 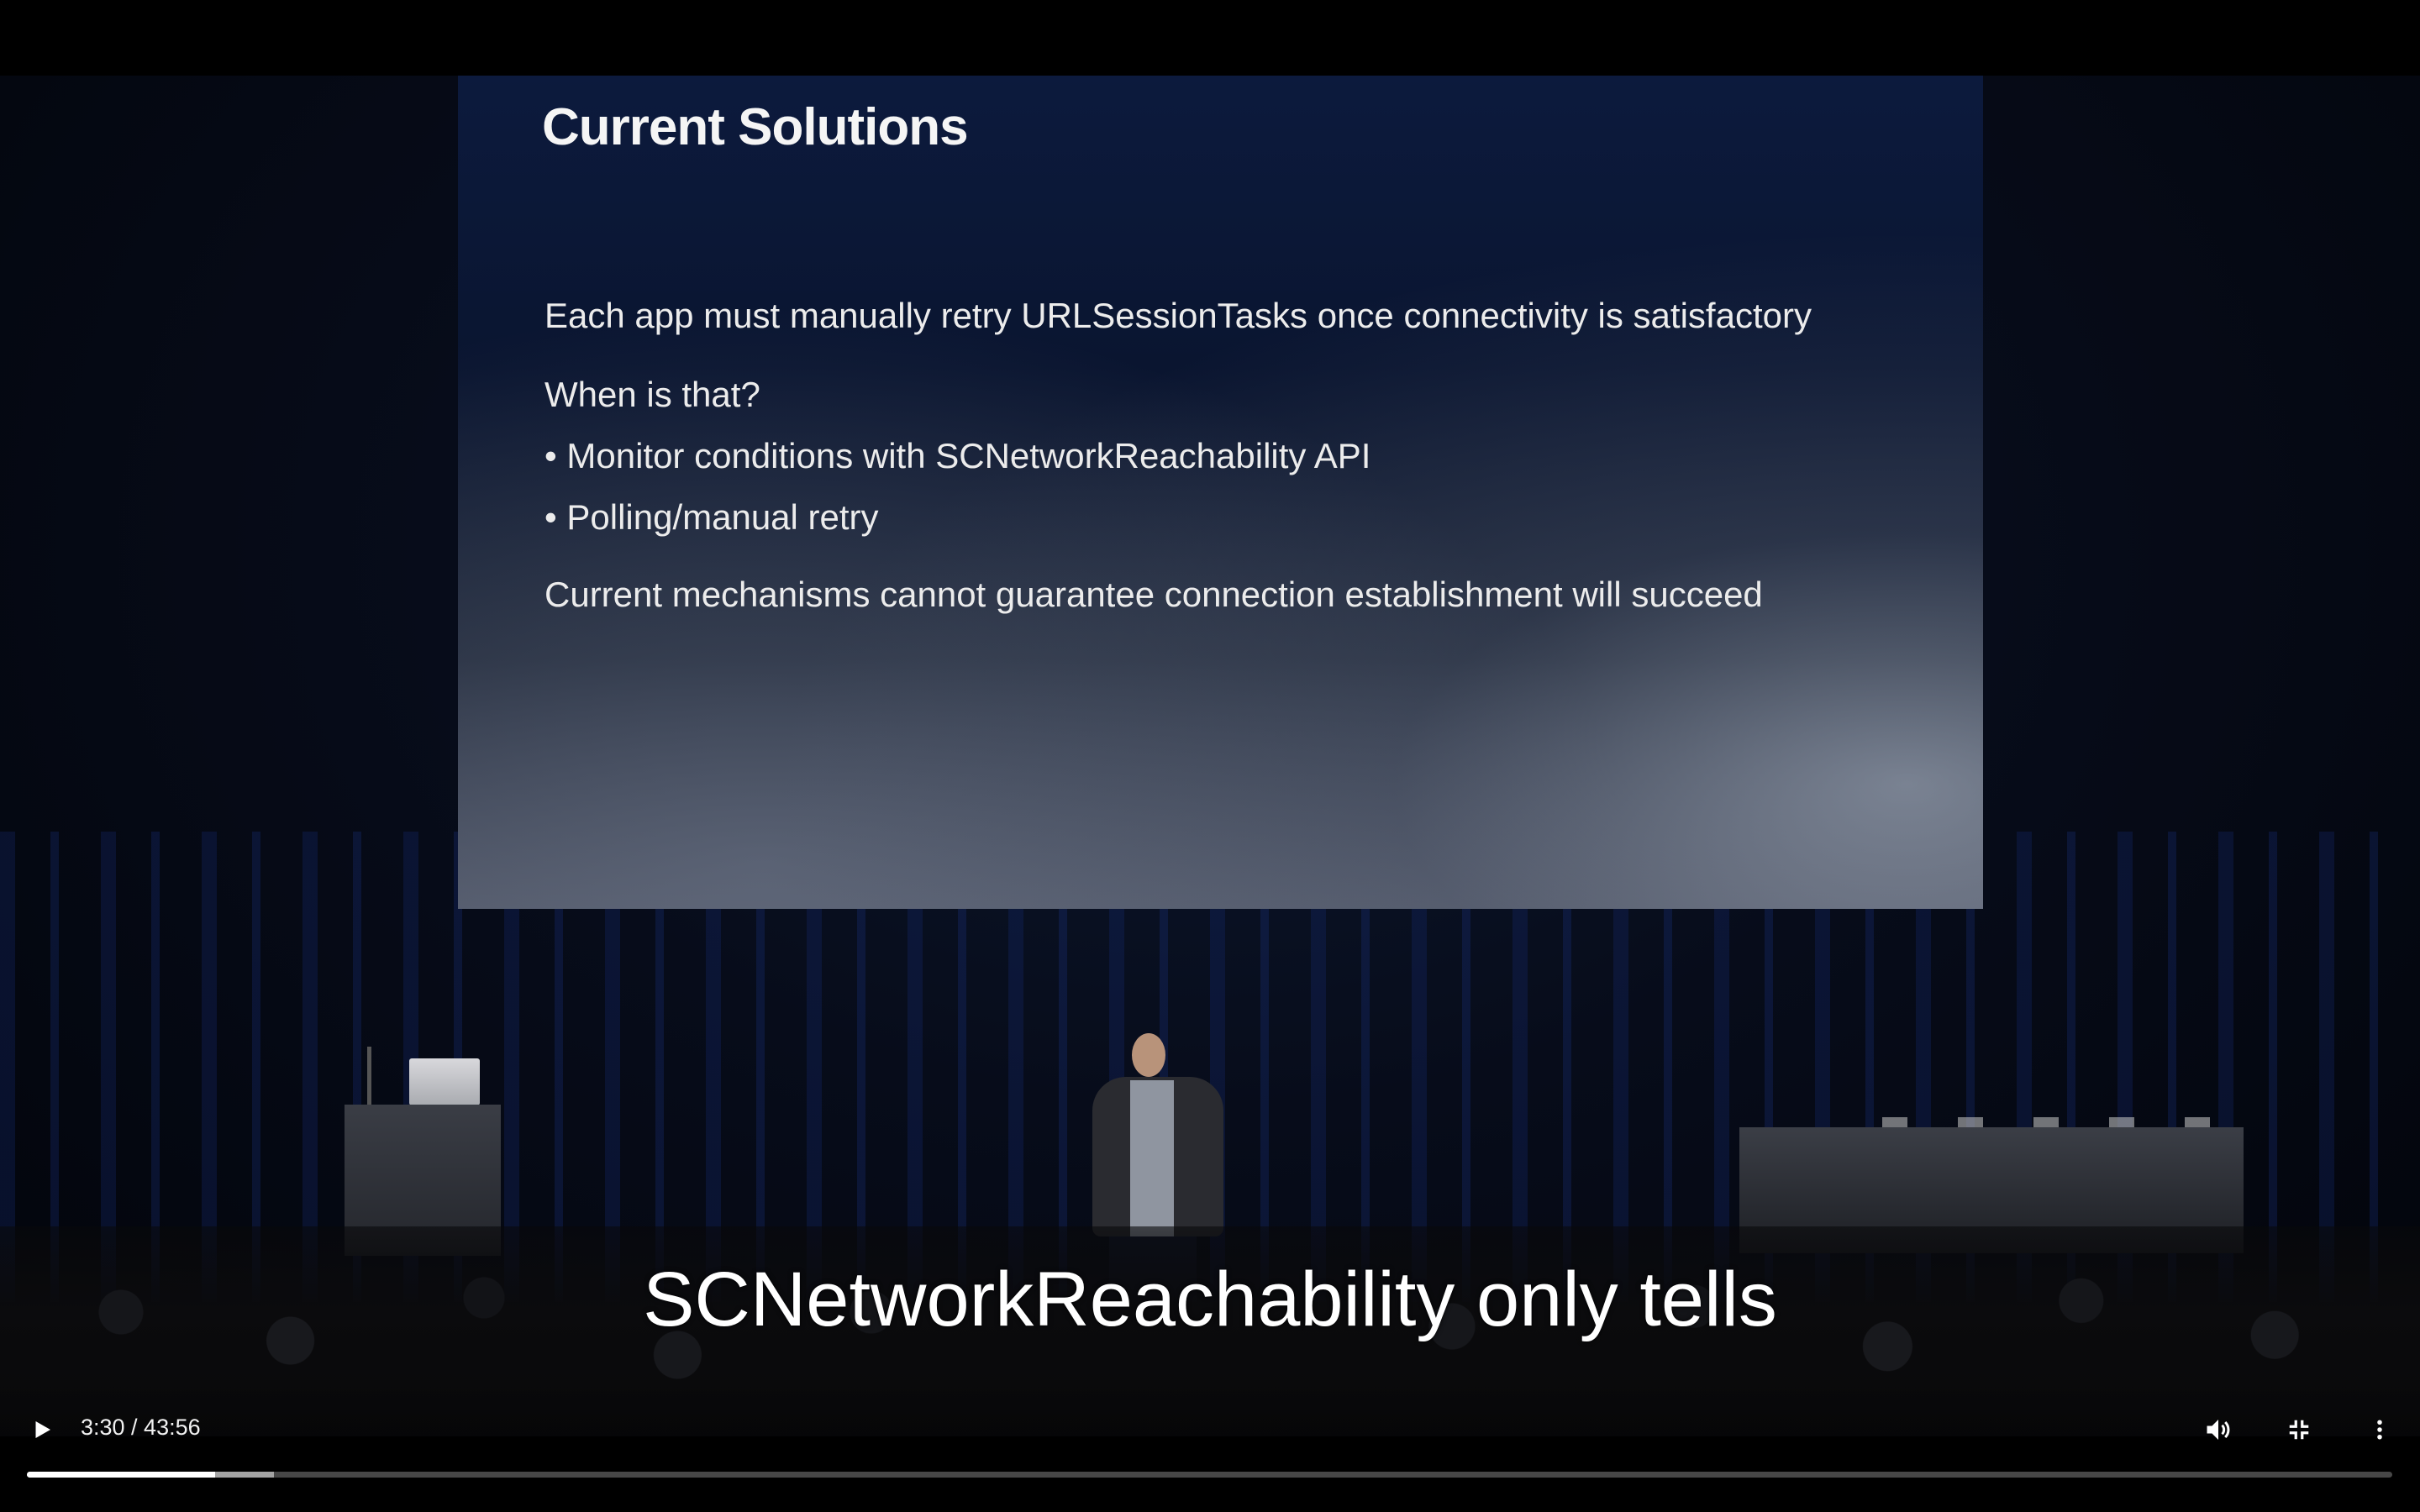 What do you see at coordinates (445, 1081) in the screenshot?
I see `laptop` at bounding box center [445, 1081].